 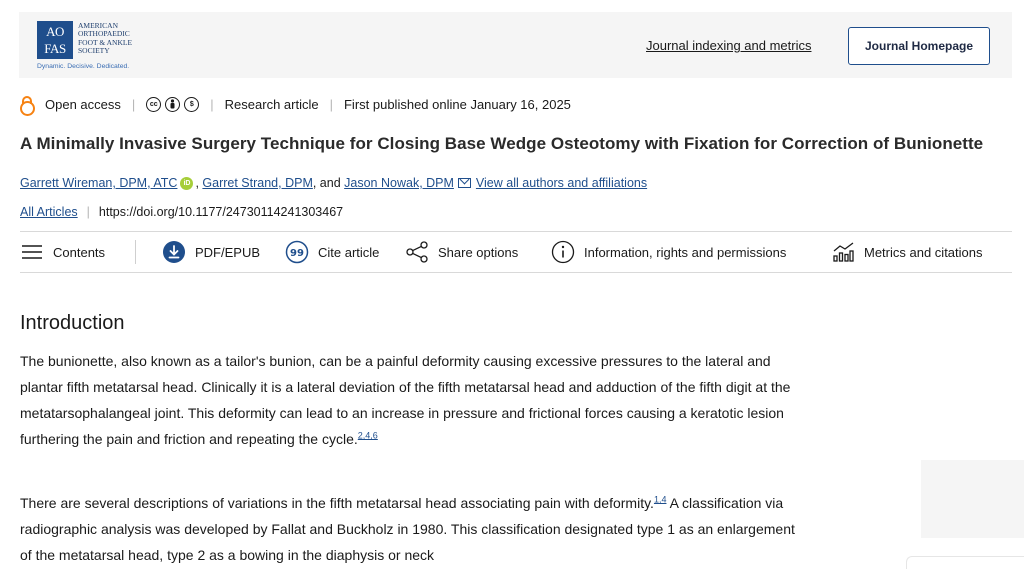 I want to click on svg-text: 99, so click(x=297, y=253).